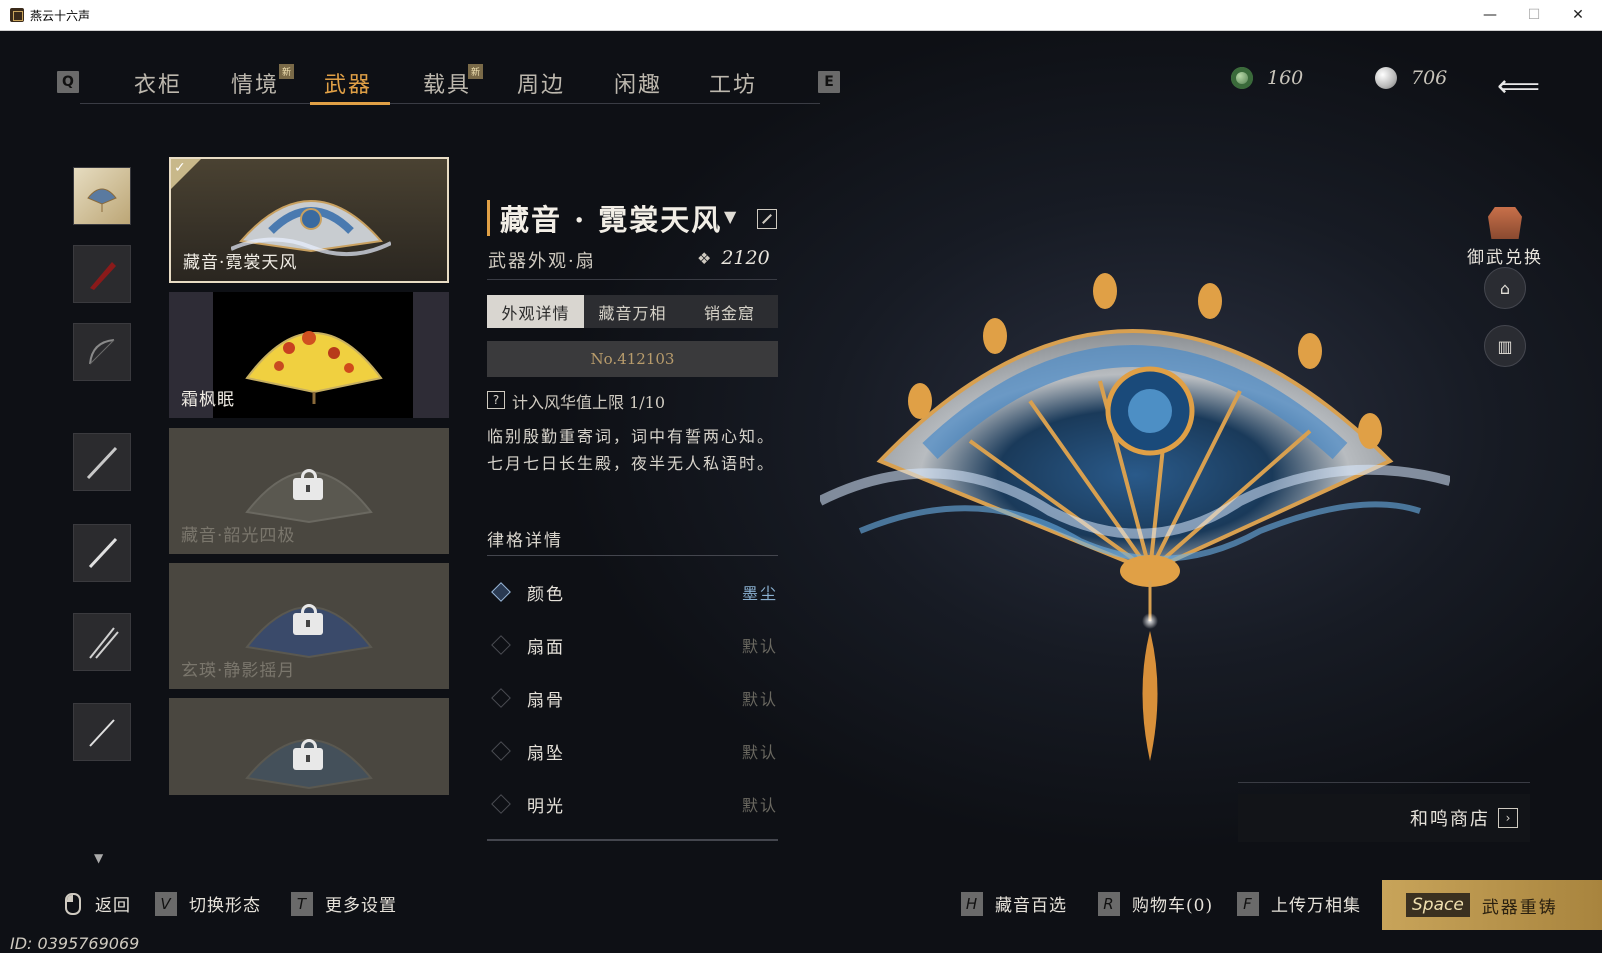  Describe the element at coordinates (1578, 15) in the screenshot. I see `close-button: ✕` at that location.